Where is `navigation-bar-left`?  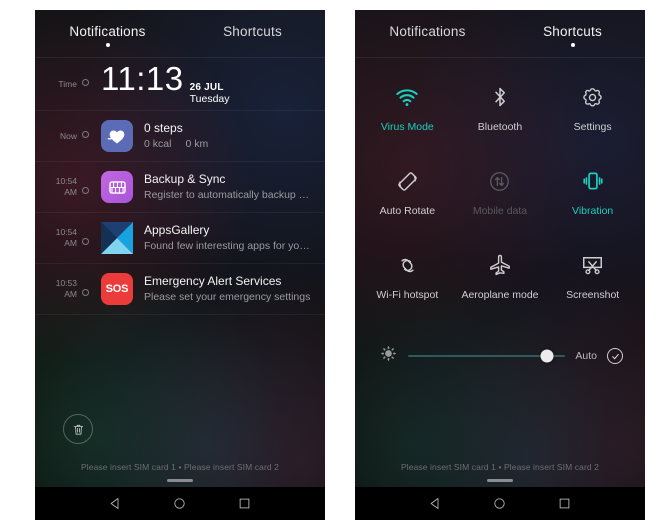
navigation-bar-left is located at coordinates (180, 503).